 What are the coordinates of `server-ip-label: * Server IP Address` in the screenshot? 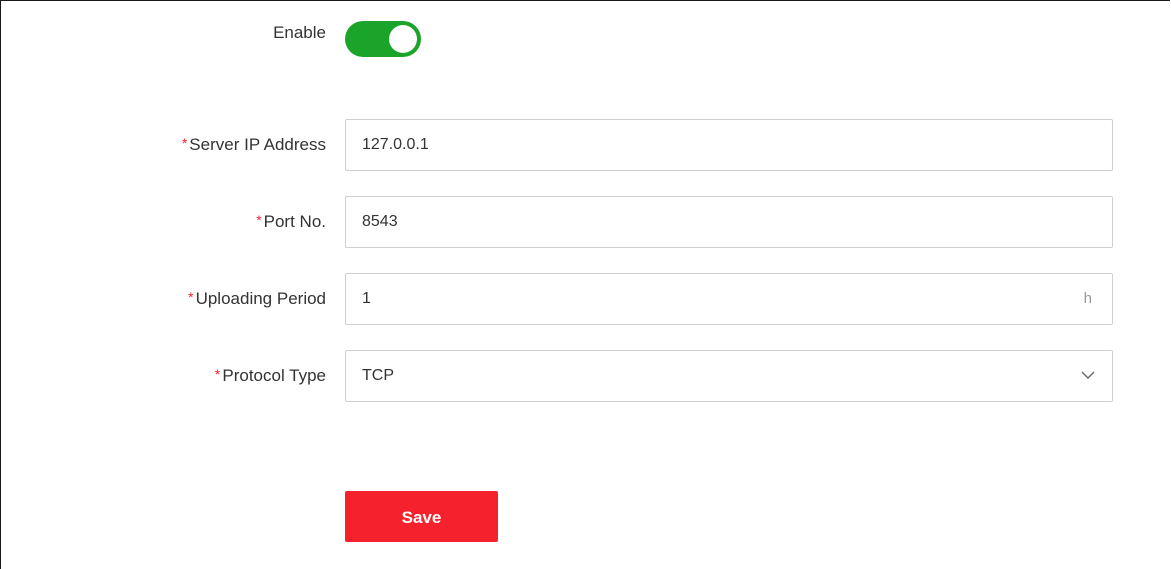 It's located at (254, 145).